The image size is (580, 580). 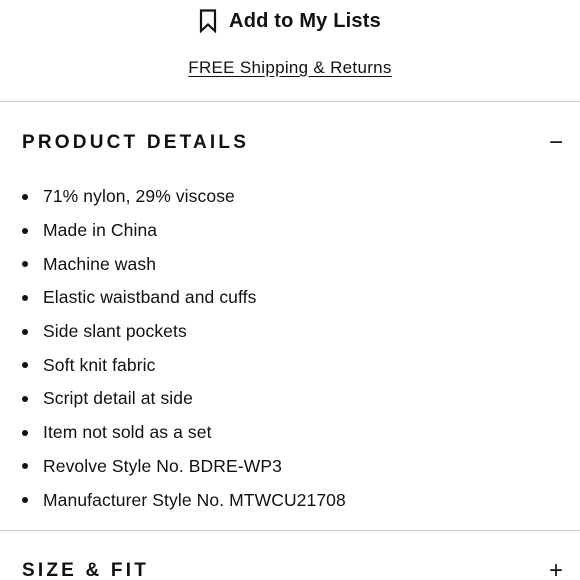 What do you see at coordinates (184, 231) in the screenshot?
I see `list-item: Made in China` at bounding box center [184, 231].